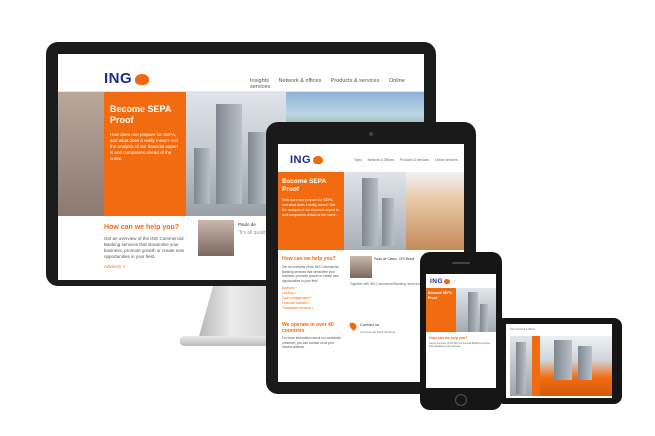  Describe the element at coordinates (536, 366) in the screenshot. I see `orange-panel` at that location.